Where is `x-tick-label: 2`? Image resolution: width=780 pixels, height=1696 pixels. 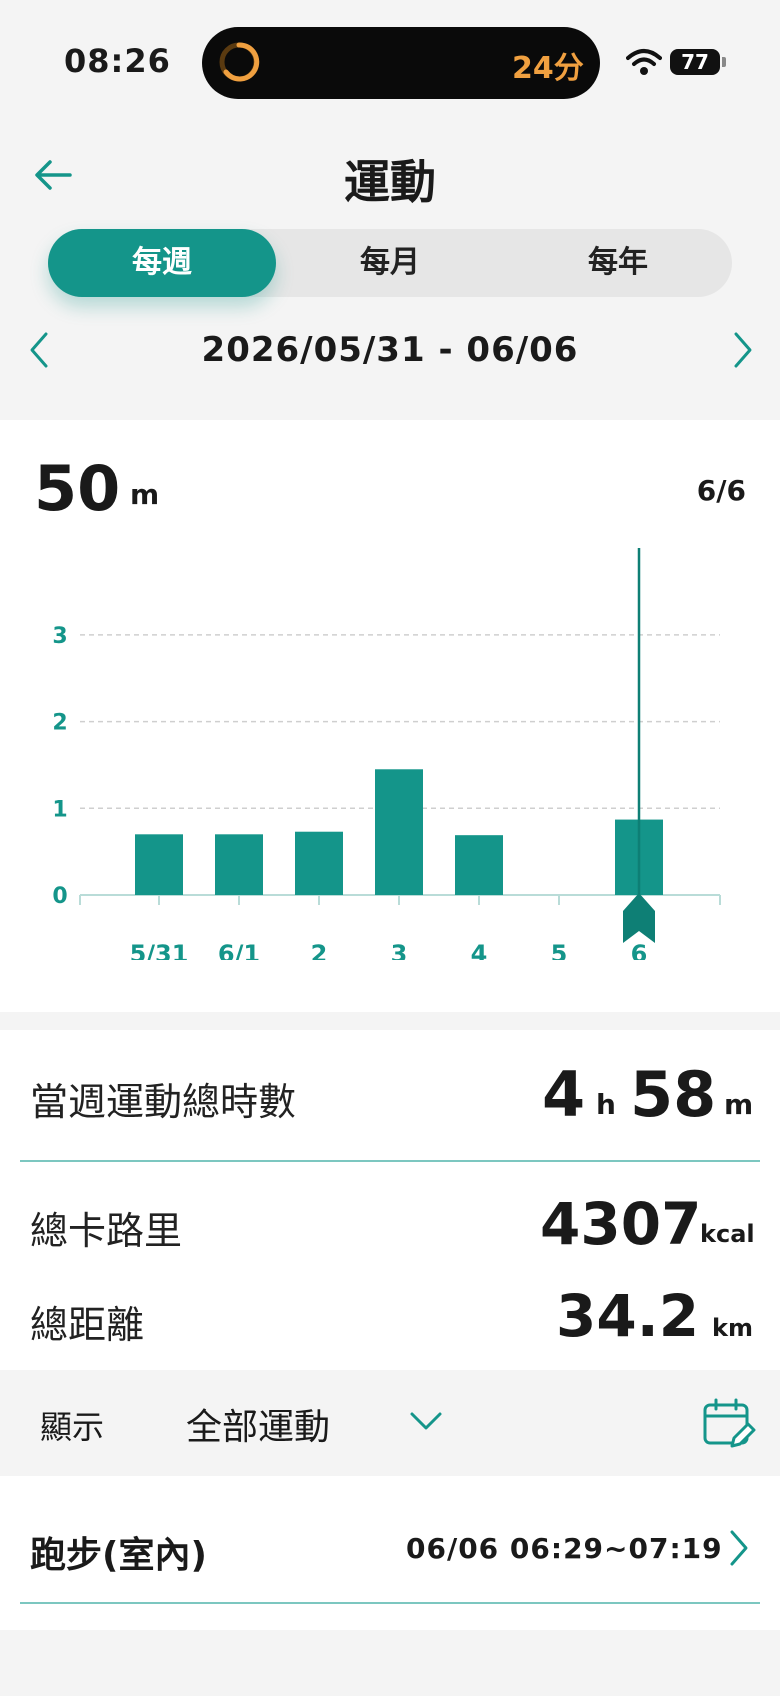 x-tick-label: 2 is located at coordinates (319, 950).